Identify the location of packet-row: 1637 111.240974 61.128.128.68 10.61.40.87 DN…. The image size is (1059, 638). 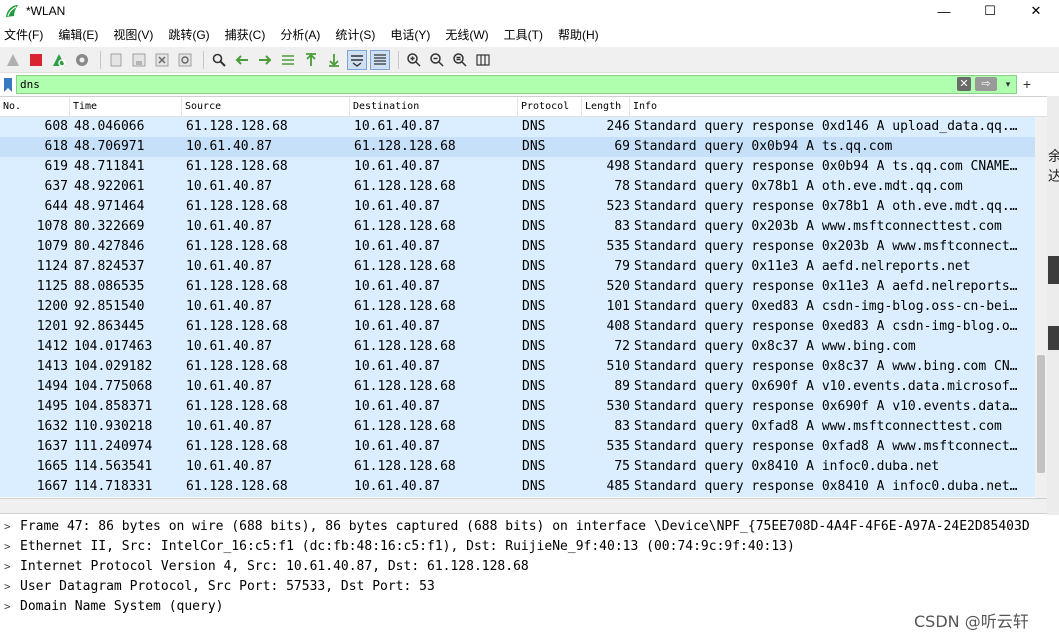
(517, 447).